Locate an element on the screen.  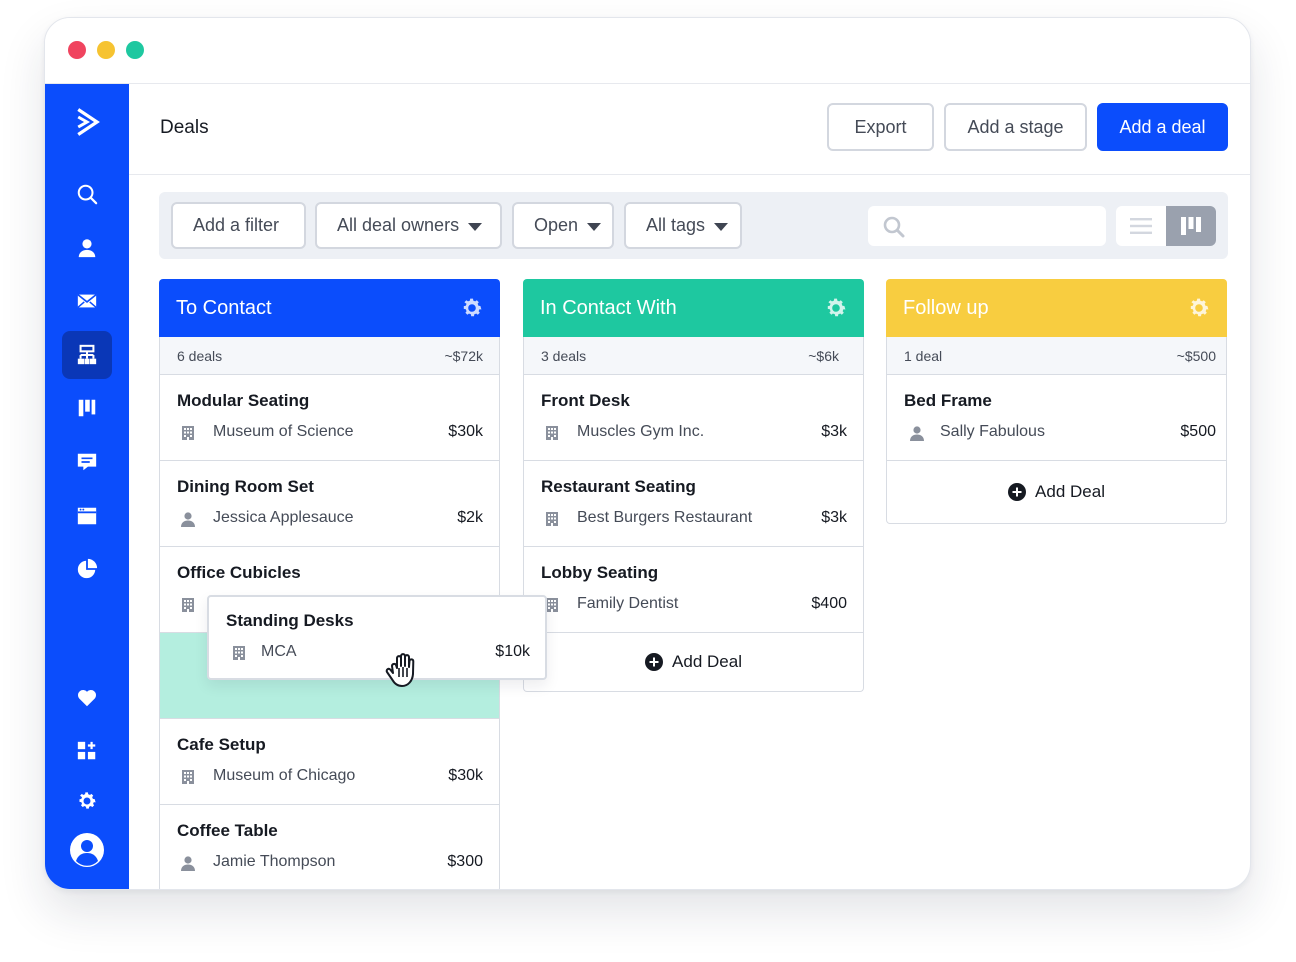
board-icon is located at coordinates (1191, 226).